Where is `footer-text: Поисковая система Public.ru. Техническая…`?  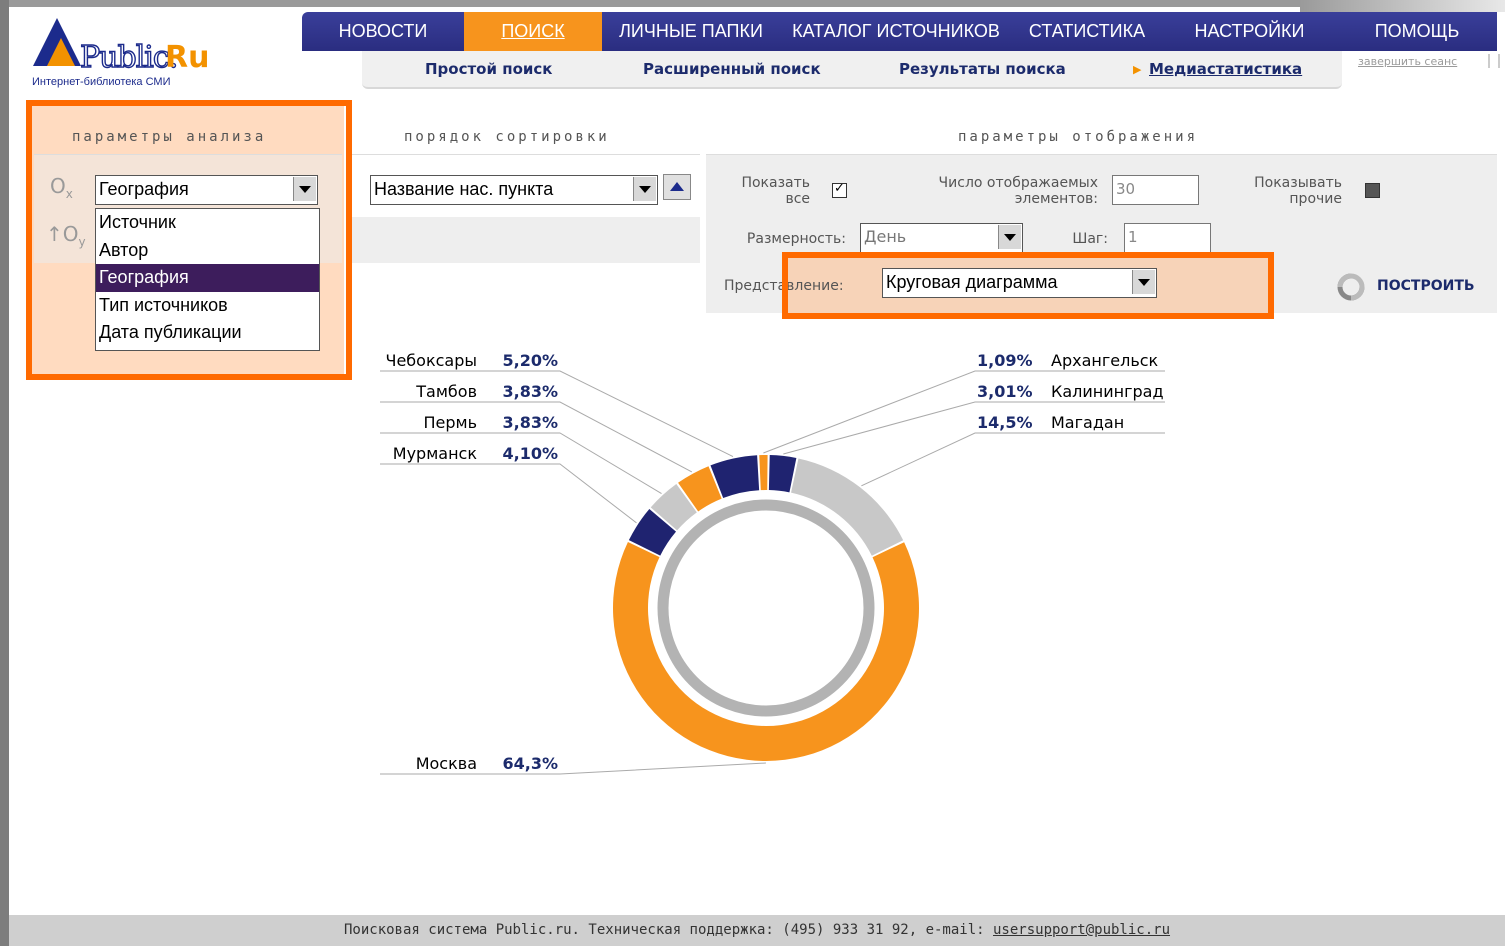
footer-text: Поисковая система Public.ru. Техническая… is located at coordinates (668, 930).